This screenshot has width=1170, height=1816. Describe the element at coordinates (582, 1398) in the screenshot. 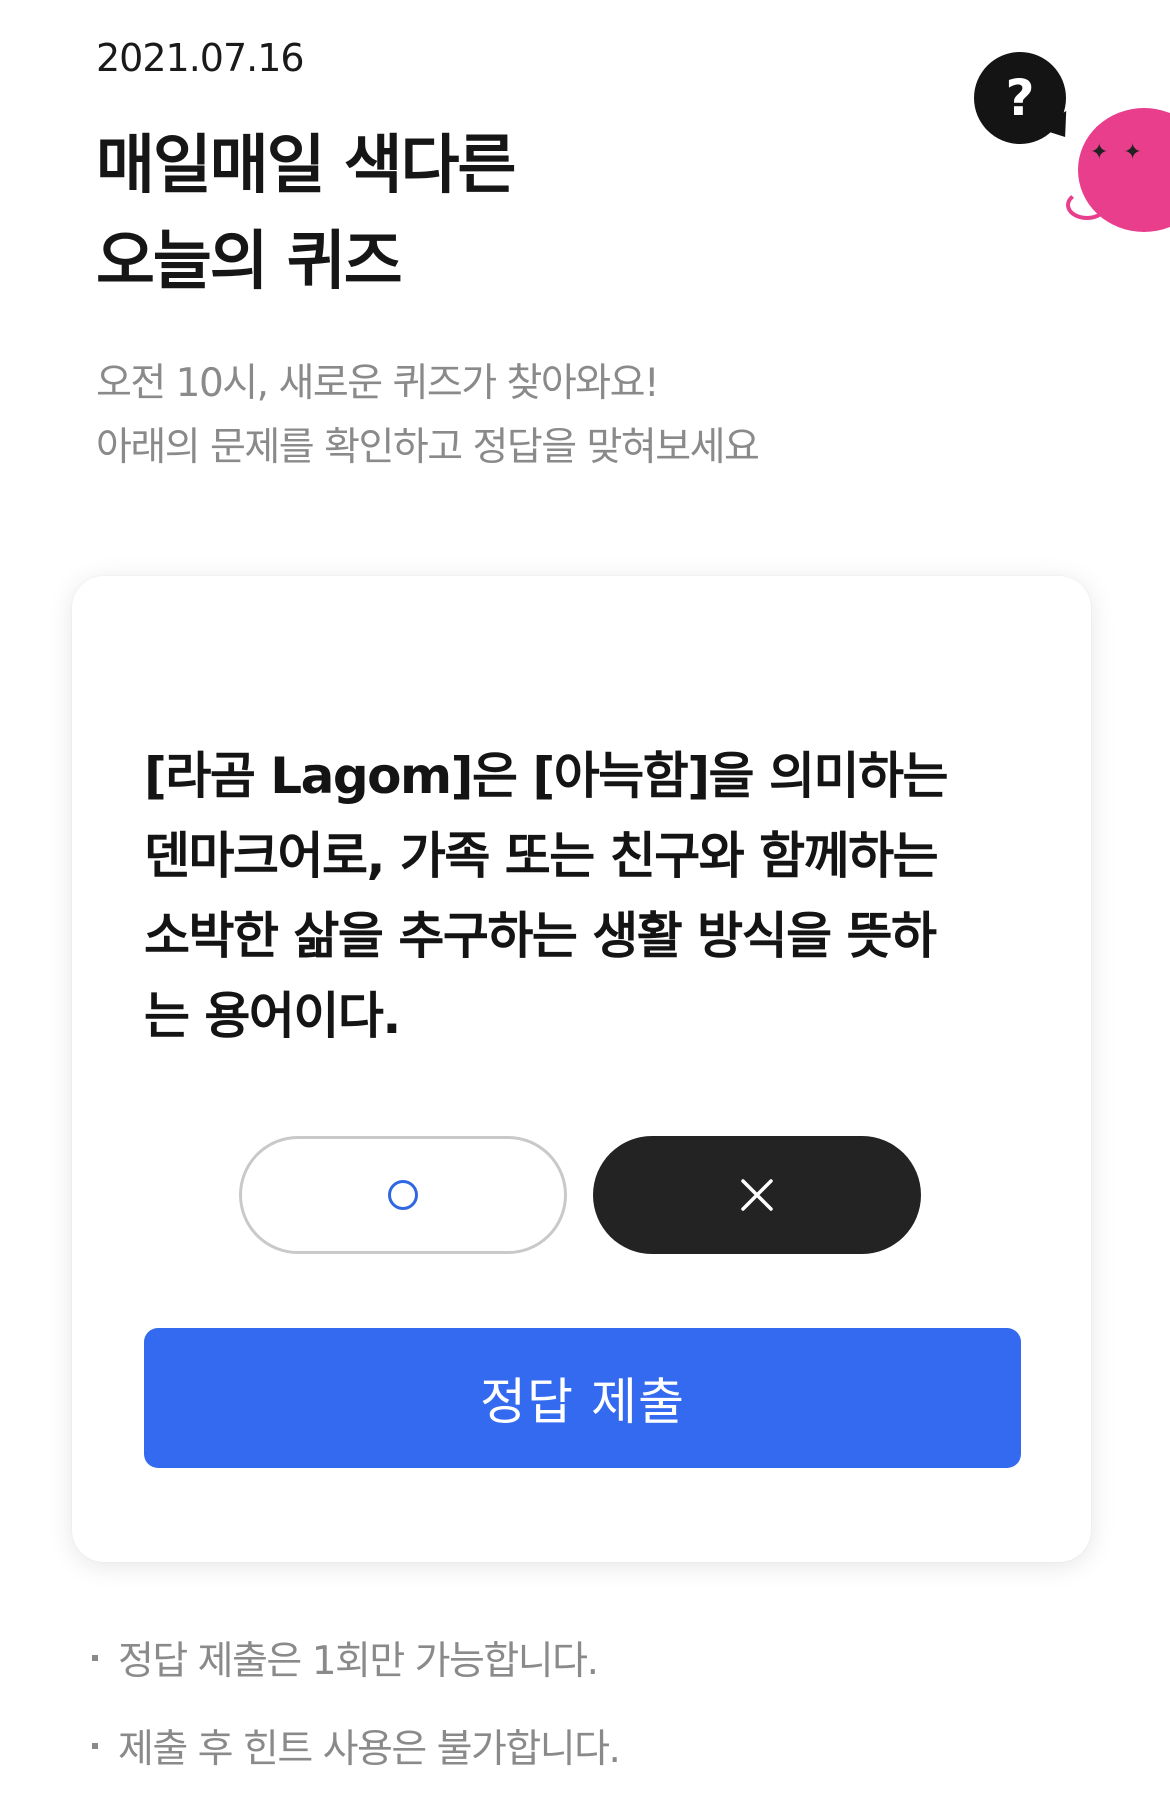

I see `submit-answer-button: 정답 제출` at that location.